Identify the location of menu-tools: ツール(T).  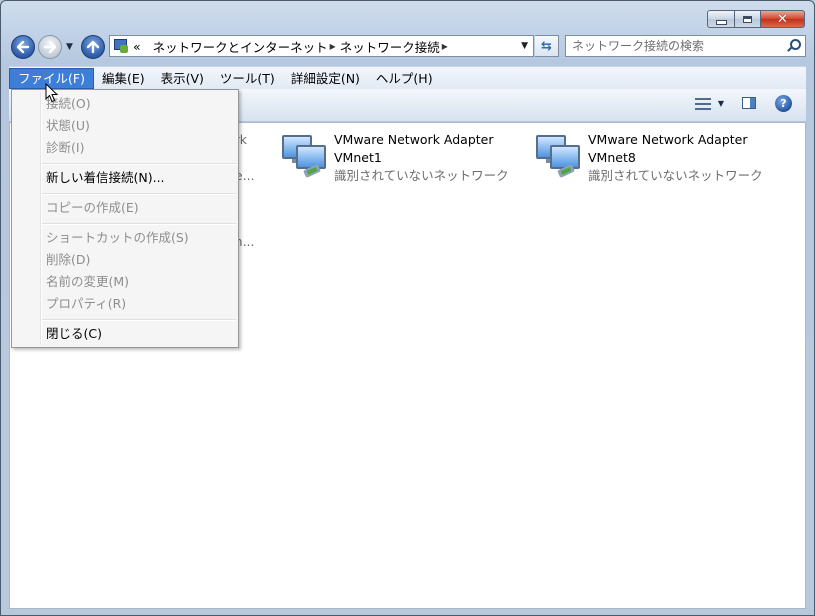
(247, 78).